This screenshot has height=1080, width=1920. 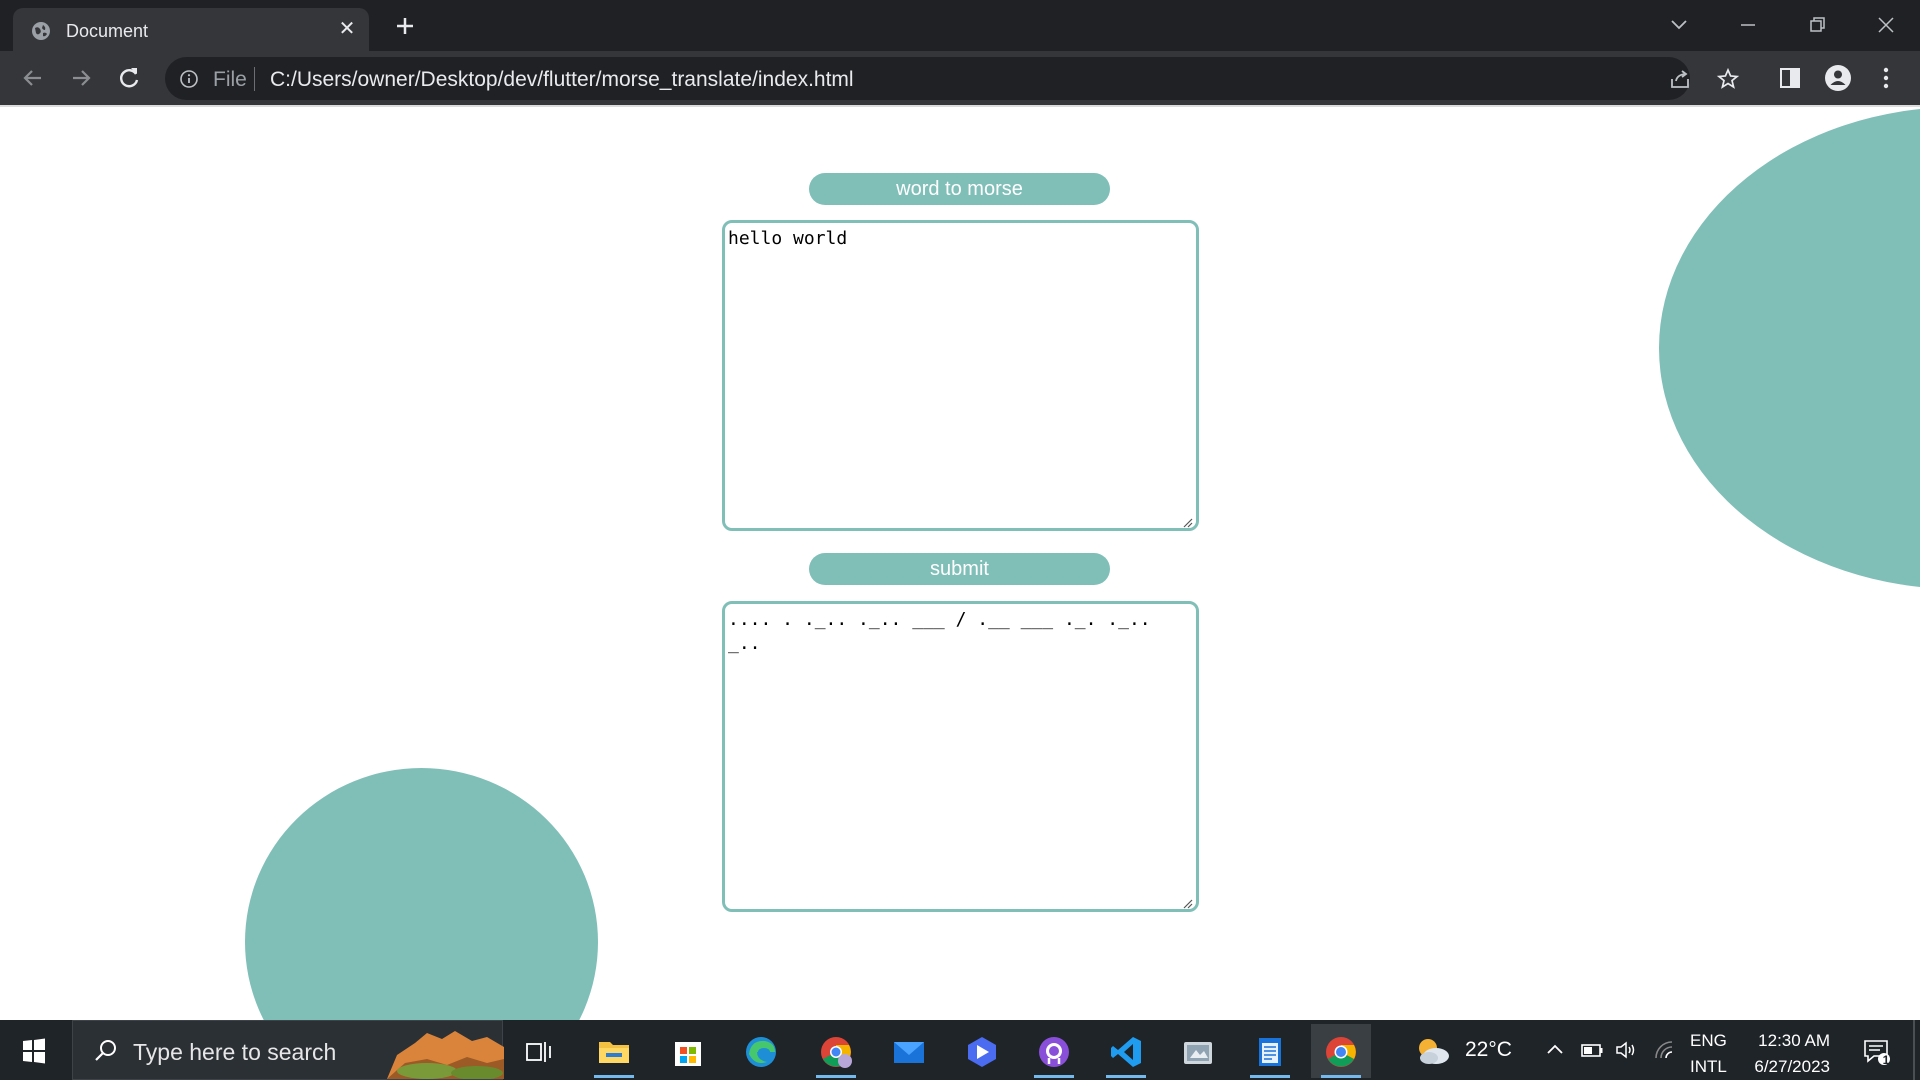 What do you see at coordinates (1708, 1040) in the screenshot?
I see `language-code: ENG` at bounding box center [1708, 1040].